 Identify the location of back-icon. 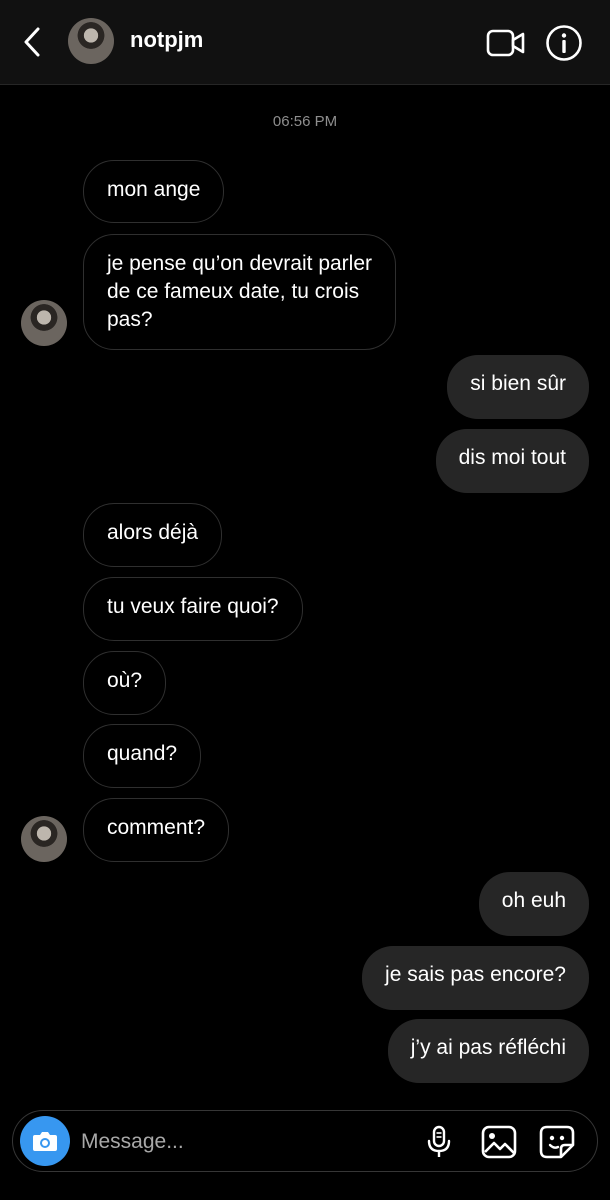
(33, 42).